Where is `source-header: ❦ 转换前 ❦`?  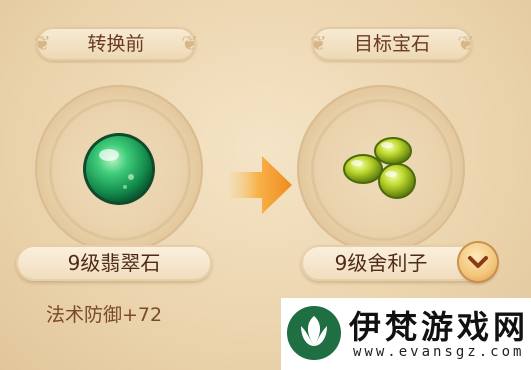 source-header: ❦ 转换前 ❦ is located at coordinates (116, 44).